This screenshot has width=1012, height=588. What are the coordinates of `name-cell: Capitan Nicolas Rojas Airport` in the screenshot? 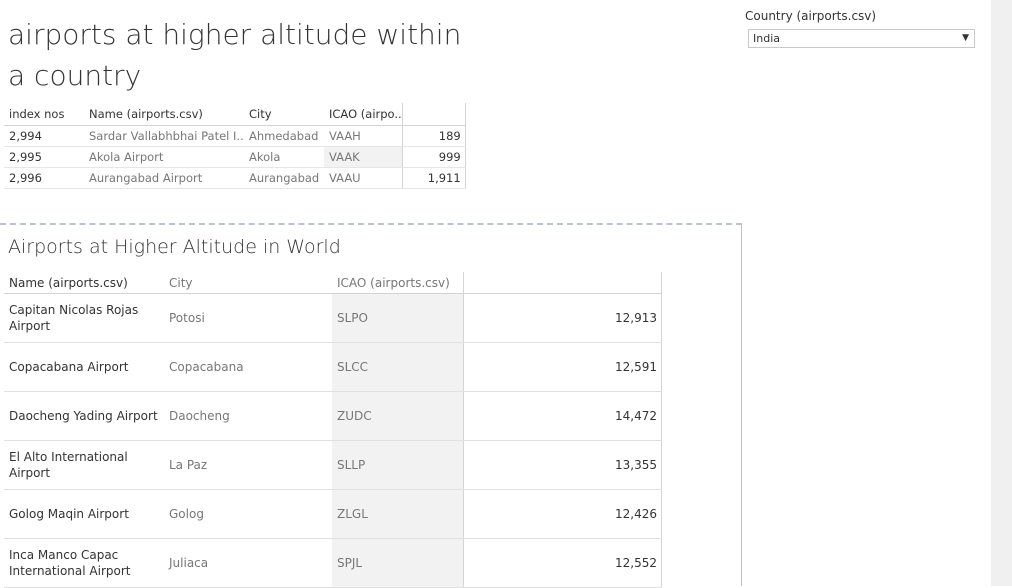 It's located at (84, 318).